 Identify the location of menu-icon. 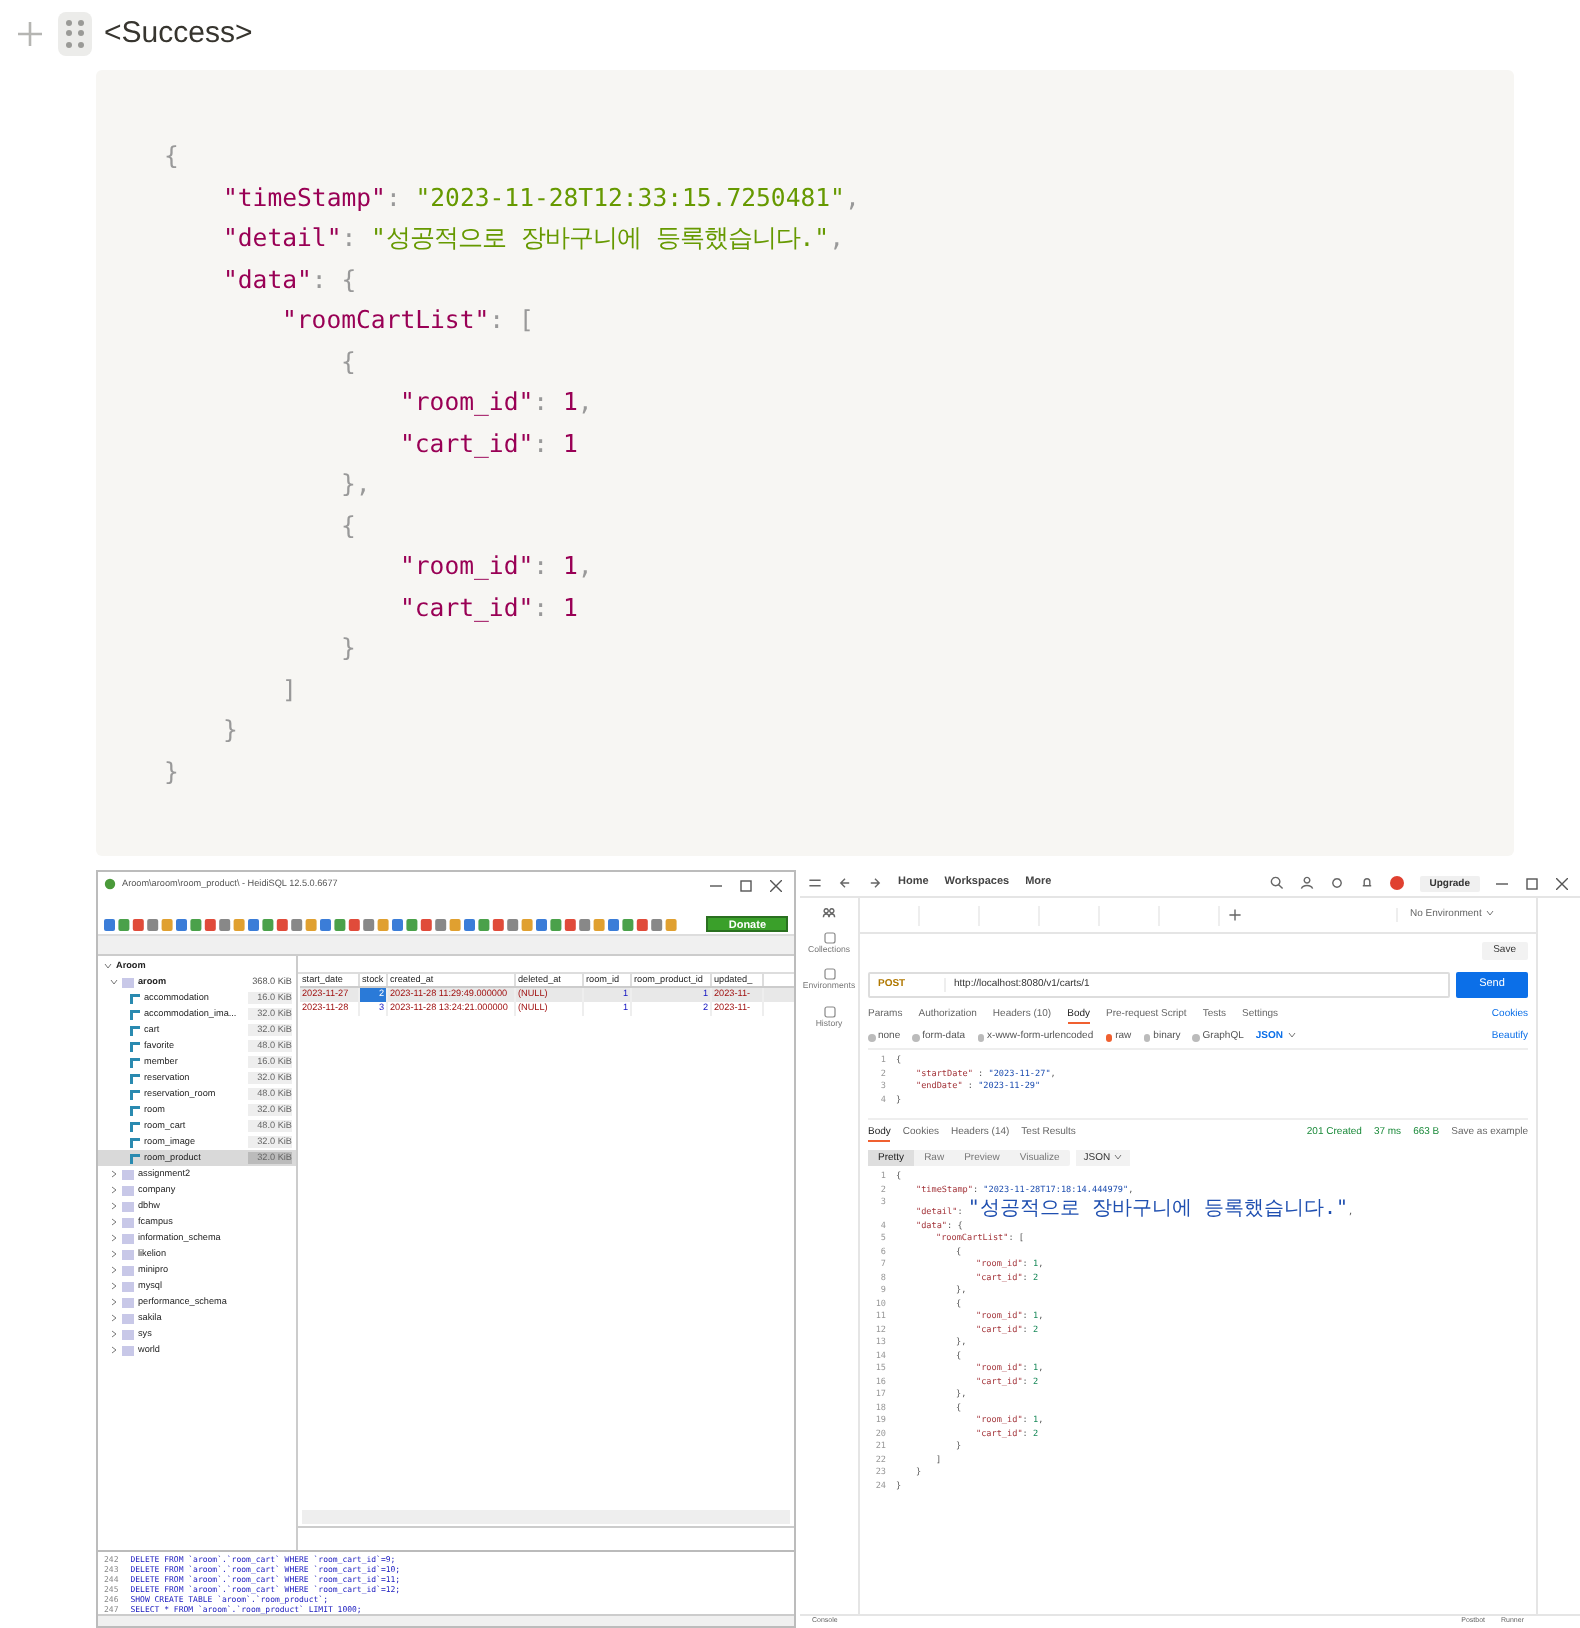
(815, 883).